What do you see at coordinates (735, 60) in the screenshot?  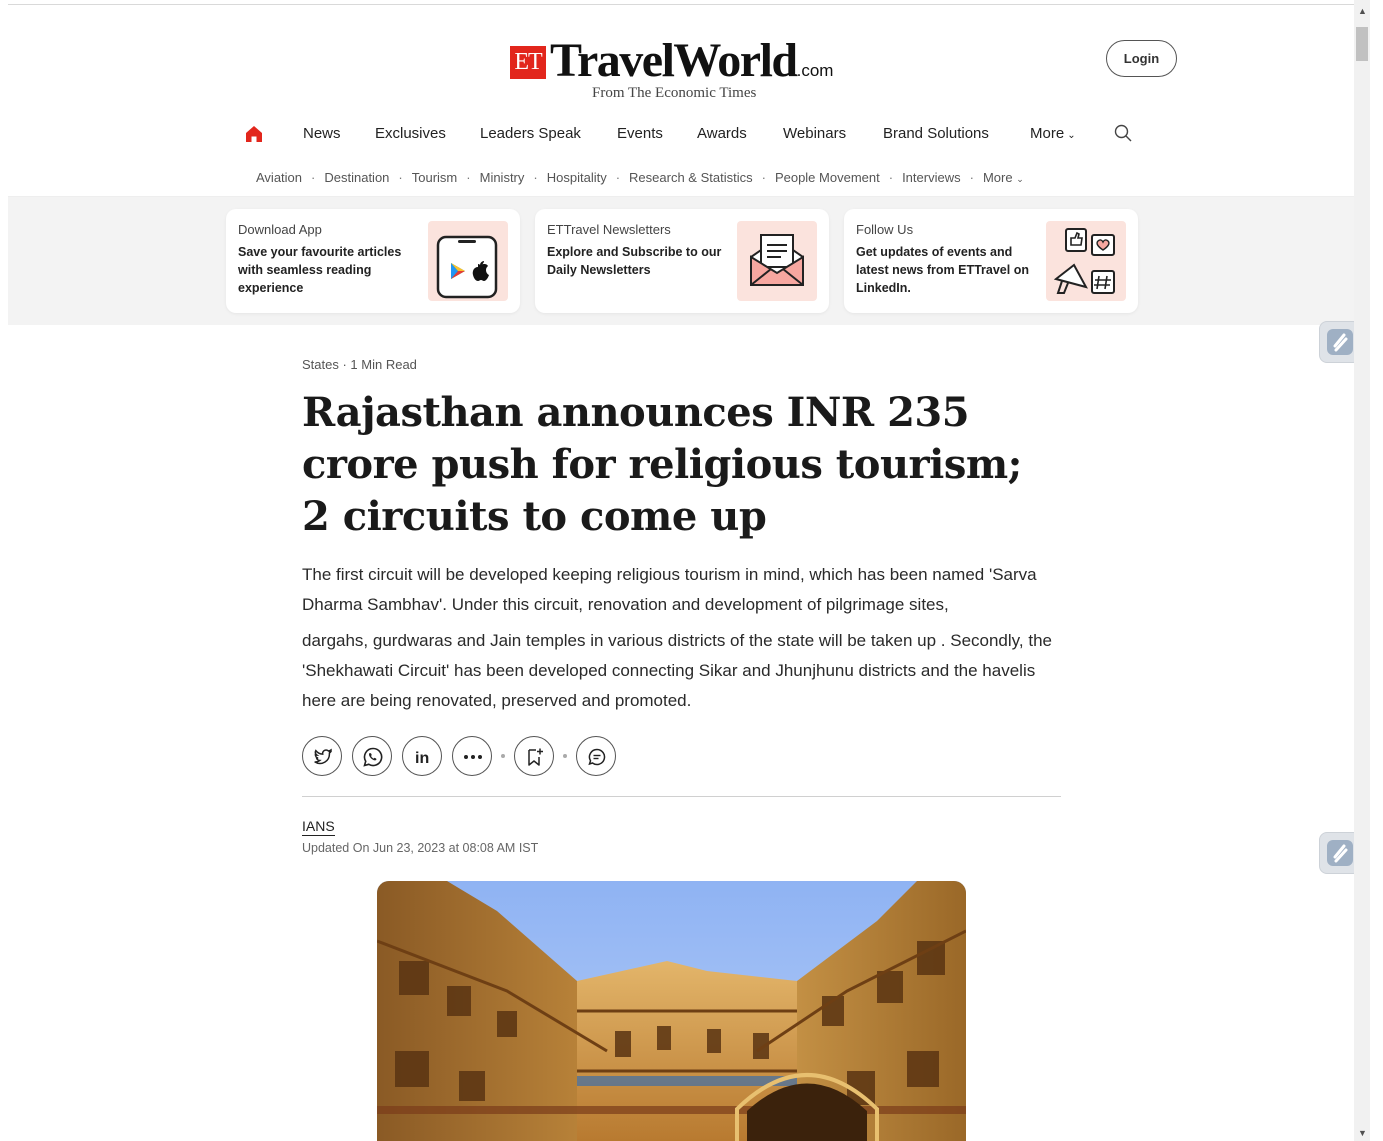 I see `logo-word-world: World` at bounding box center [735, 60].